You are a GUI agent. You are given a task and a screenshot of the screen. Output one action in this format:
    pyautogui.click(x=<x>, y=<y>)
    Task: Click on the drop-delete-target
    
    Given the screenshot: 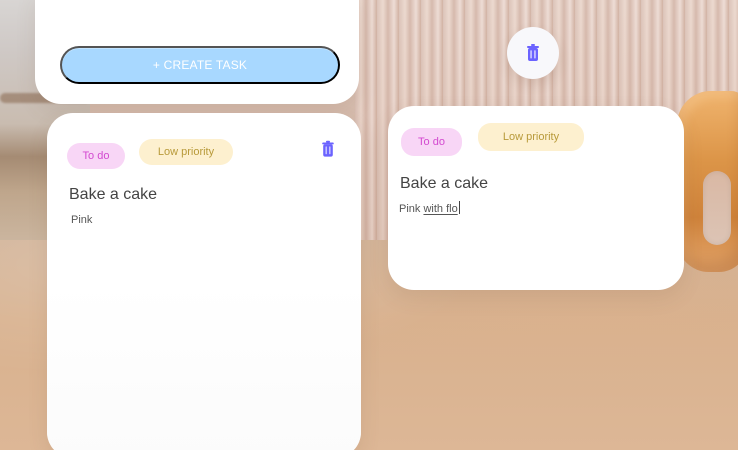 What is the action you would take?
    pyautogui.click(x=533, y=53)
    